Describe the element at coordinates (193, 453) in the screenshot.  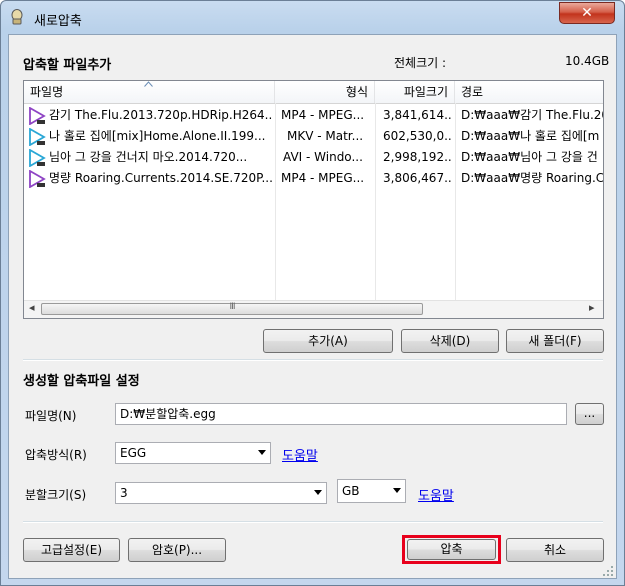
I see `method-select: EGG` at that location.